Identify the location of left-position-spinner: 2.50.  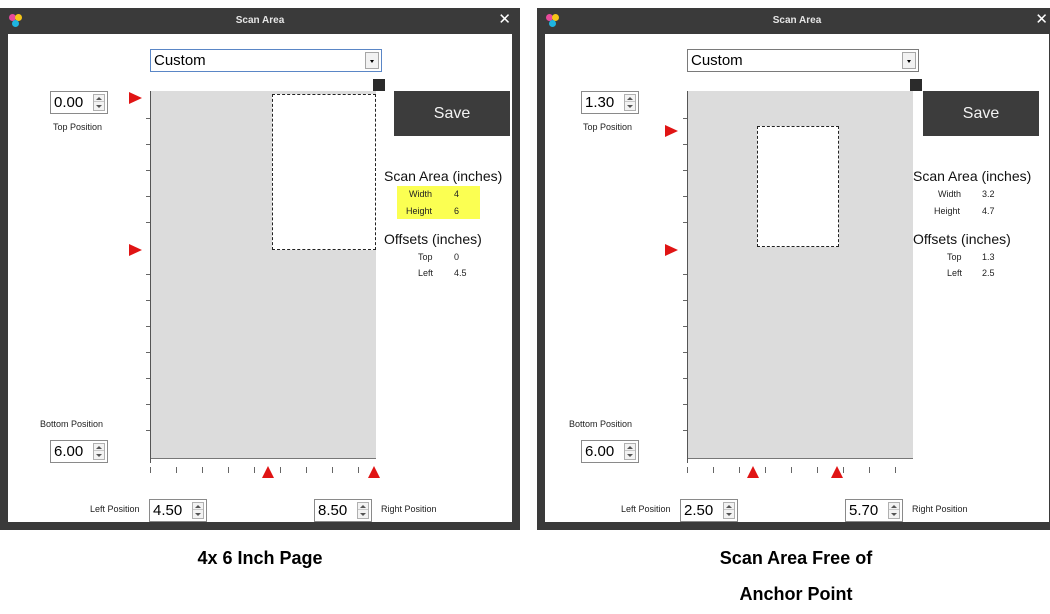
(709, 510).